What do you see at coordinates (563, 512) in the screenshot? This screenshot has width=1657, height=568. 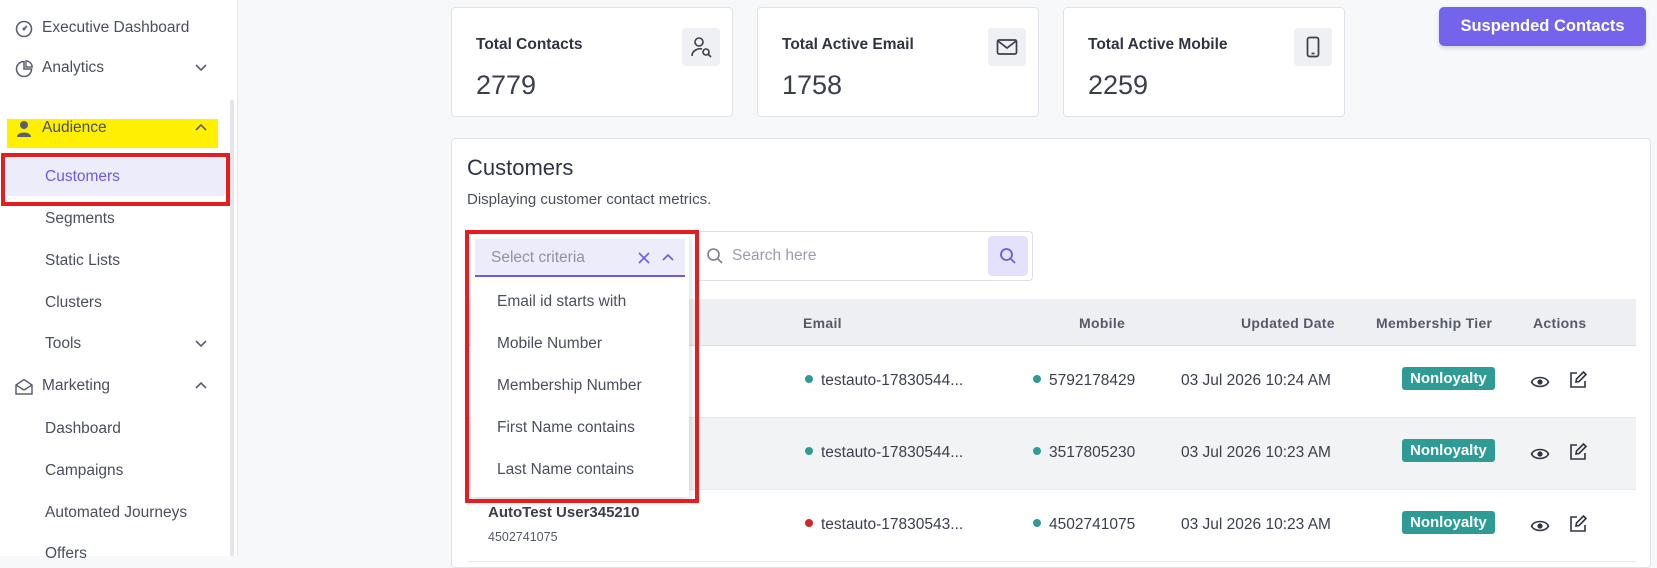 I see `customer-name: AutoTest User345210` at bounding box center [563, 512].